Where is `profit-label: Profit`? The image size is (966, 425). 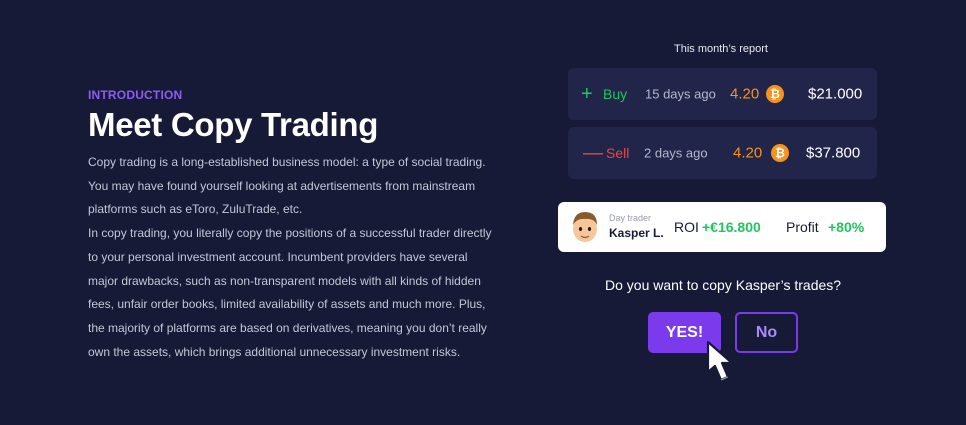
profit-label: Profit is located at coordinates (802, 227).